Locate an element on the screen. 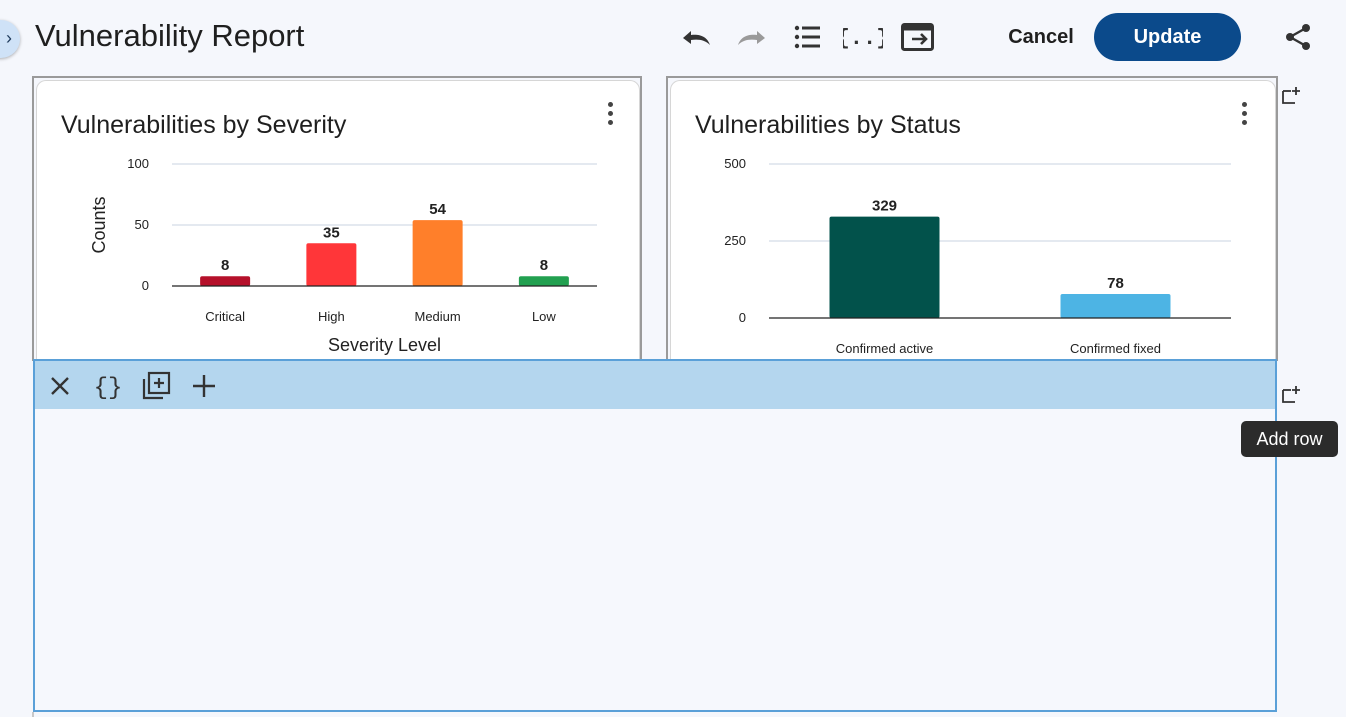 Image resolution: width=1346 pixels, height=717 pixels. close-icon is located at coordinates (60, 386).